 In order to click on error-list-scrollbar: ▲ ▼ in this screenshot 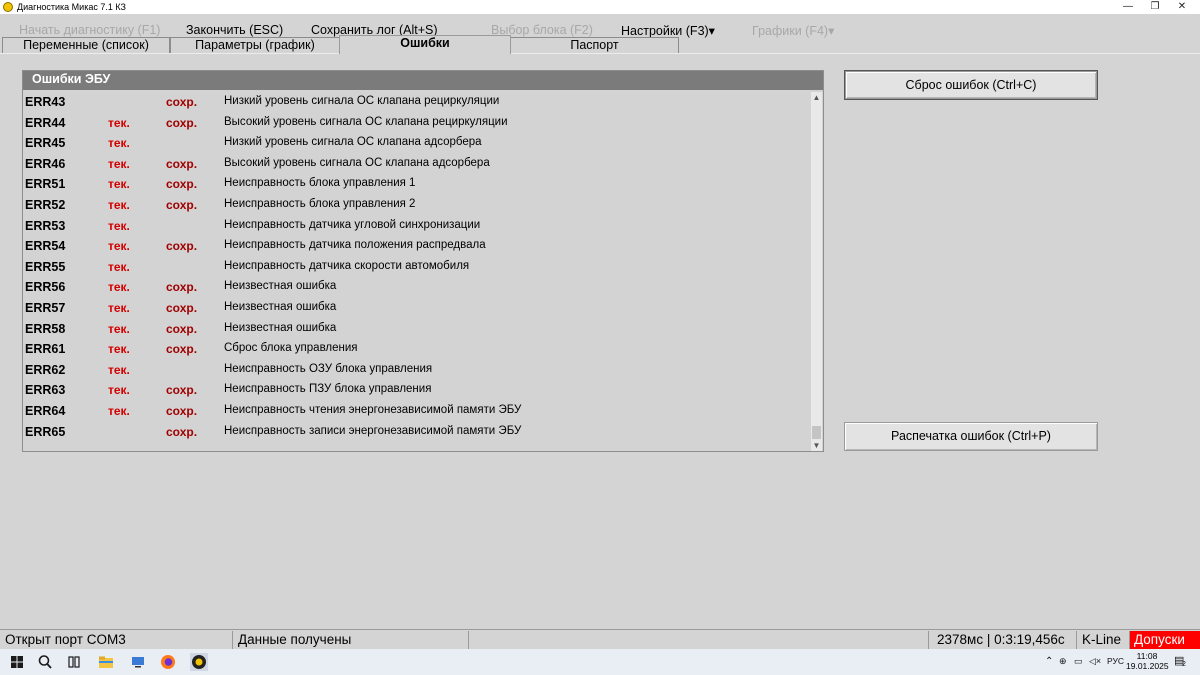, I will do `click(816, 271)`.